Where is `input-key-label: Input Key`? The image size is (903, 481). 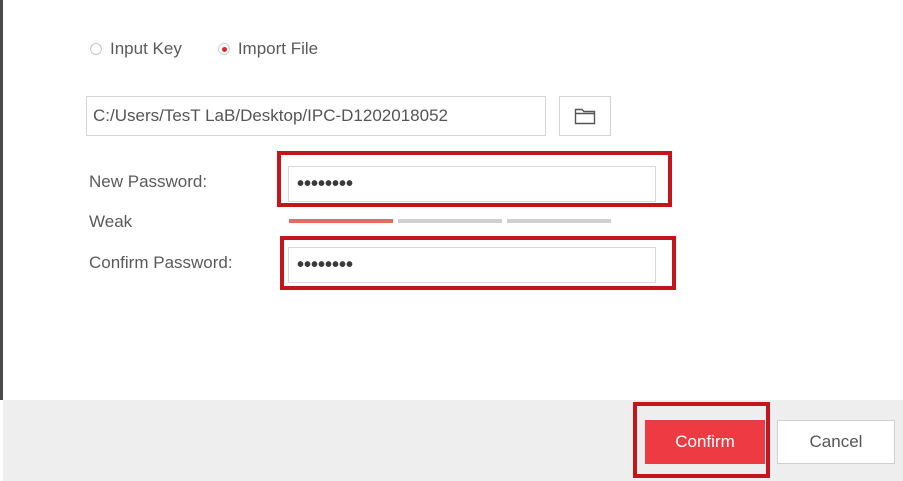 input-key-label: Input Key is located at coordinates (146, 48).